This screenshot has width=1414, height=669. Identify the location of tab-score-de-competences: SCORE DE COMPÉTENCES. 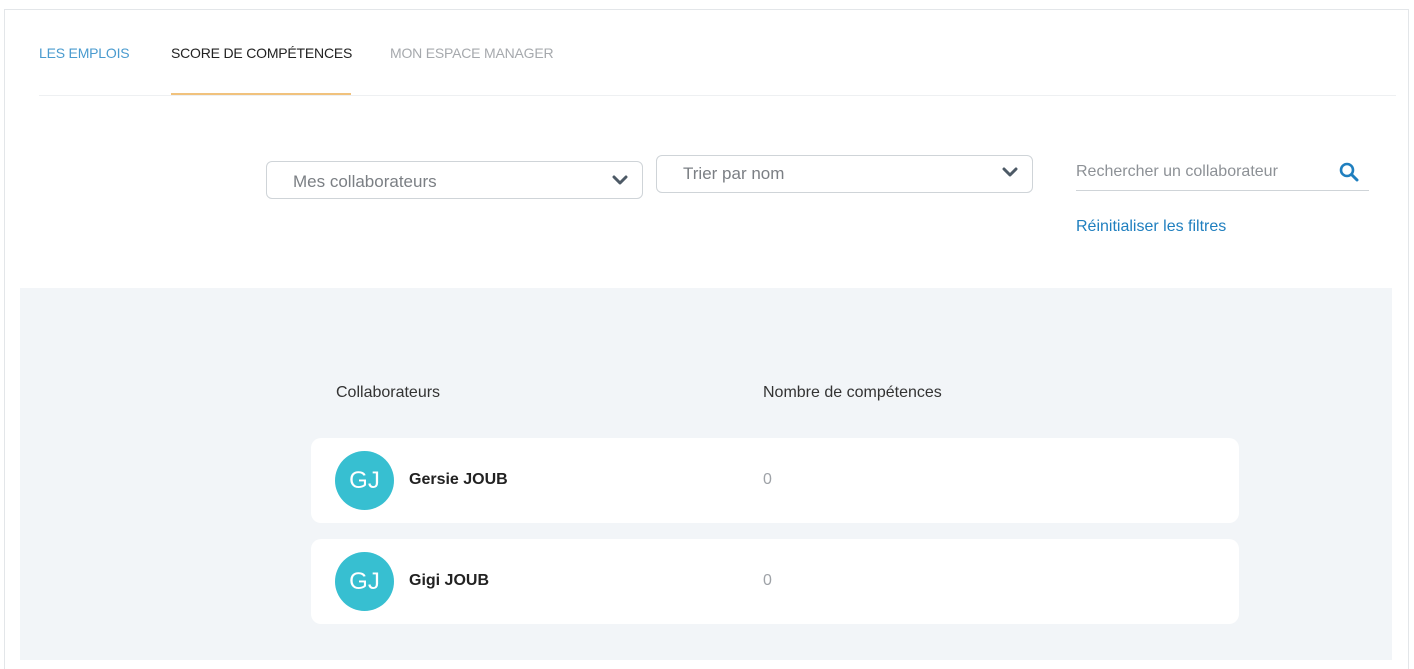
(261, 57).